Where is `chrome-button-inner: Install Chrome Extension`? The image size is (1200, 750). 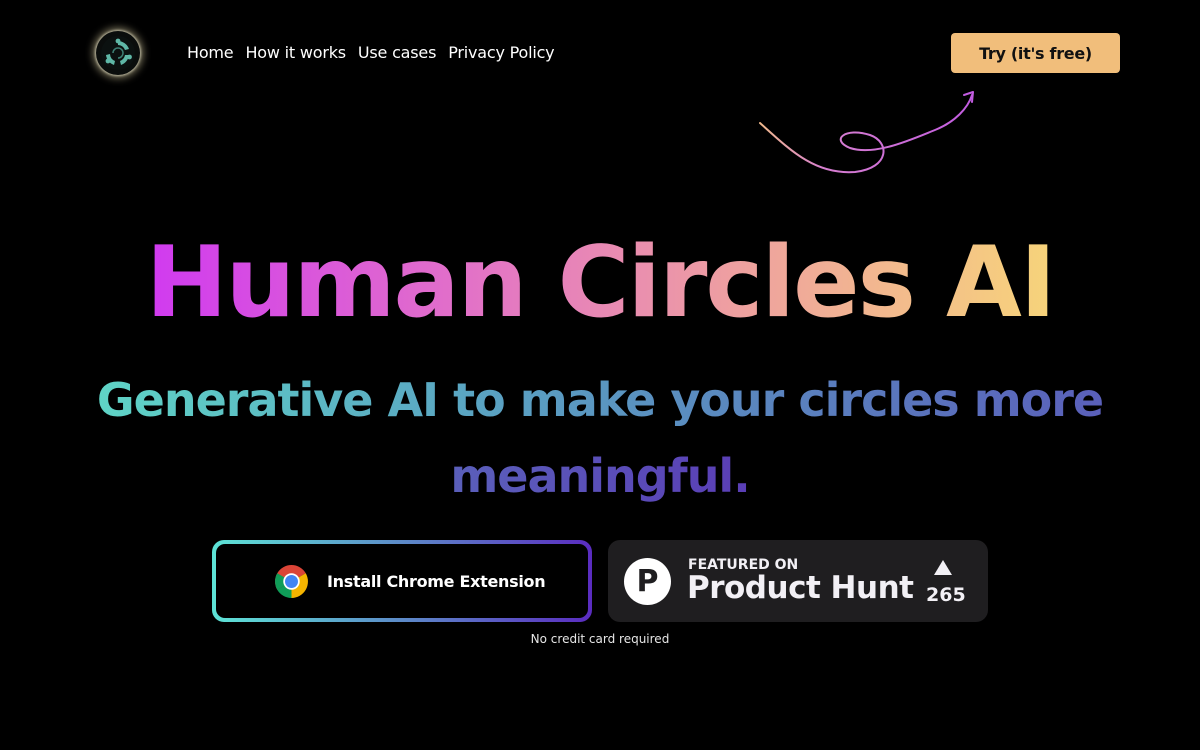
chrome-button-inner: Install Chrome Extension is located at coordinates (402, 581).